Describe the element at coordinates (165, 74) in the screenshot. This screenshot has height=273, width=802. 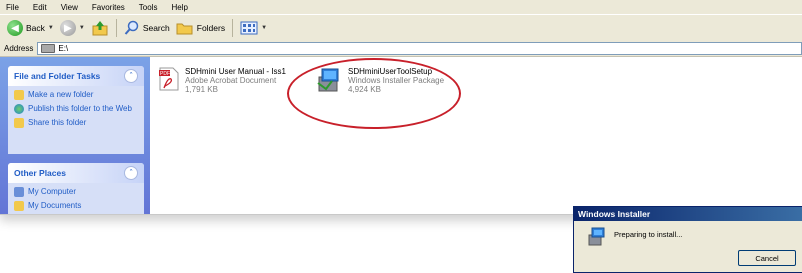
I see `svg-text: PDF` at that location.